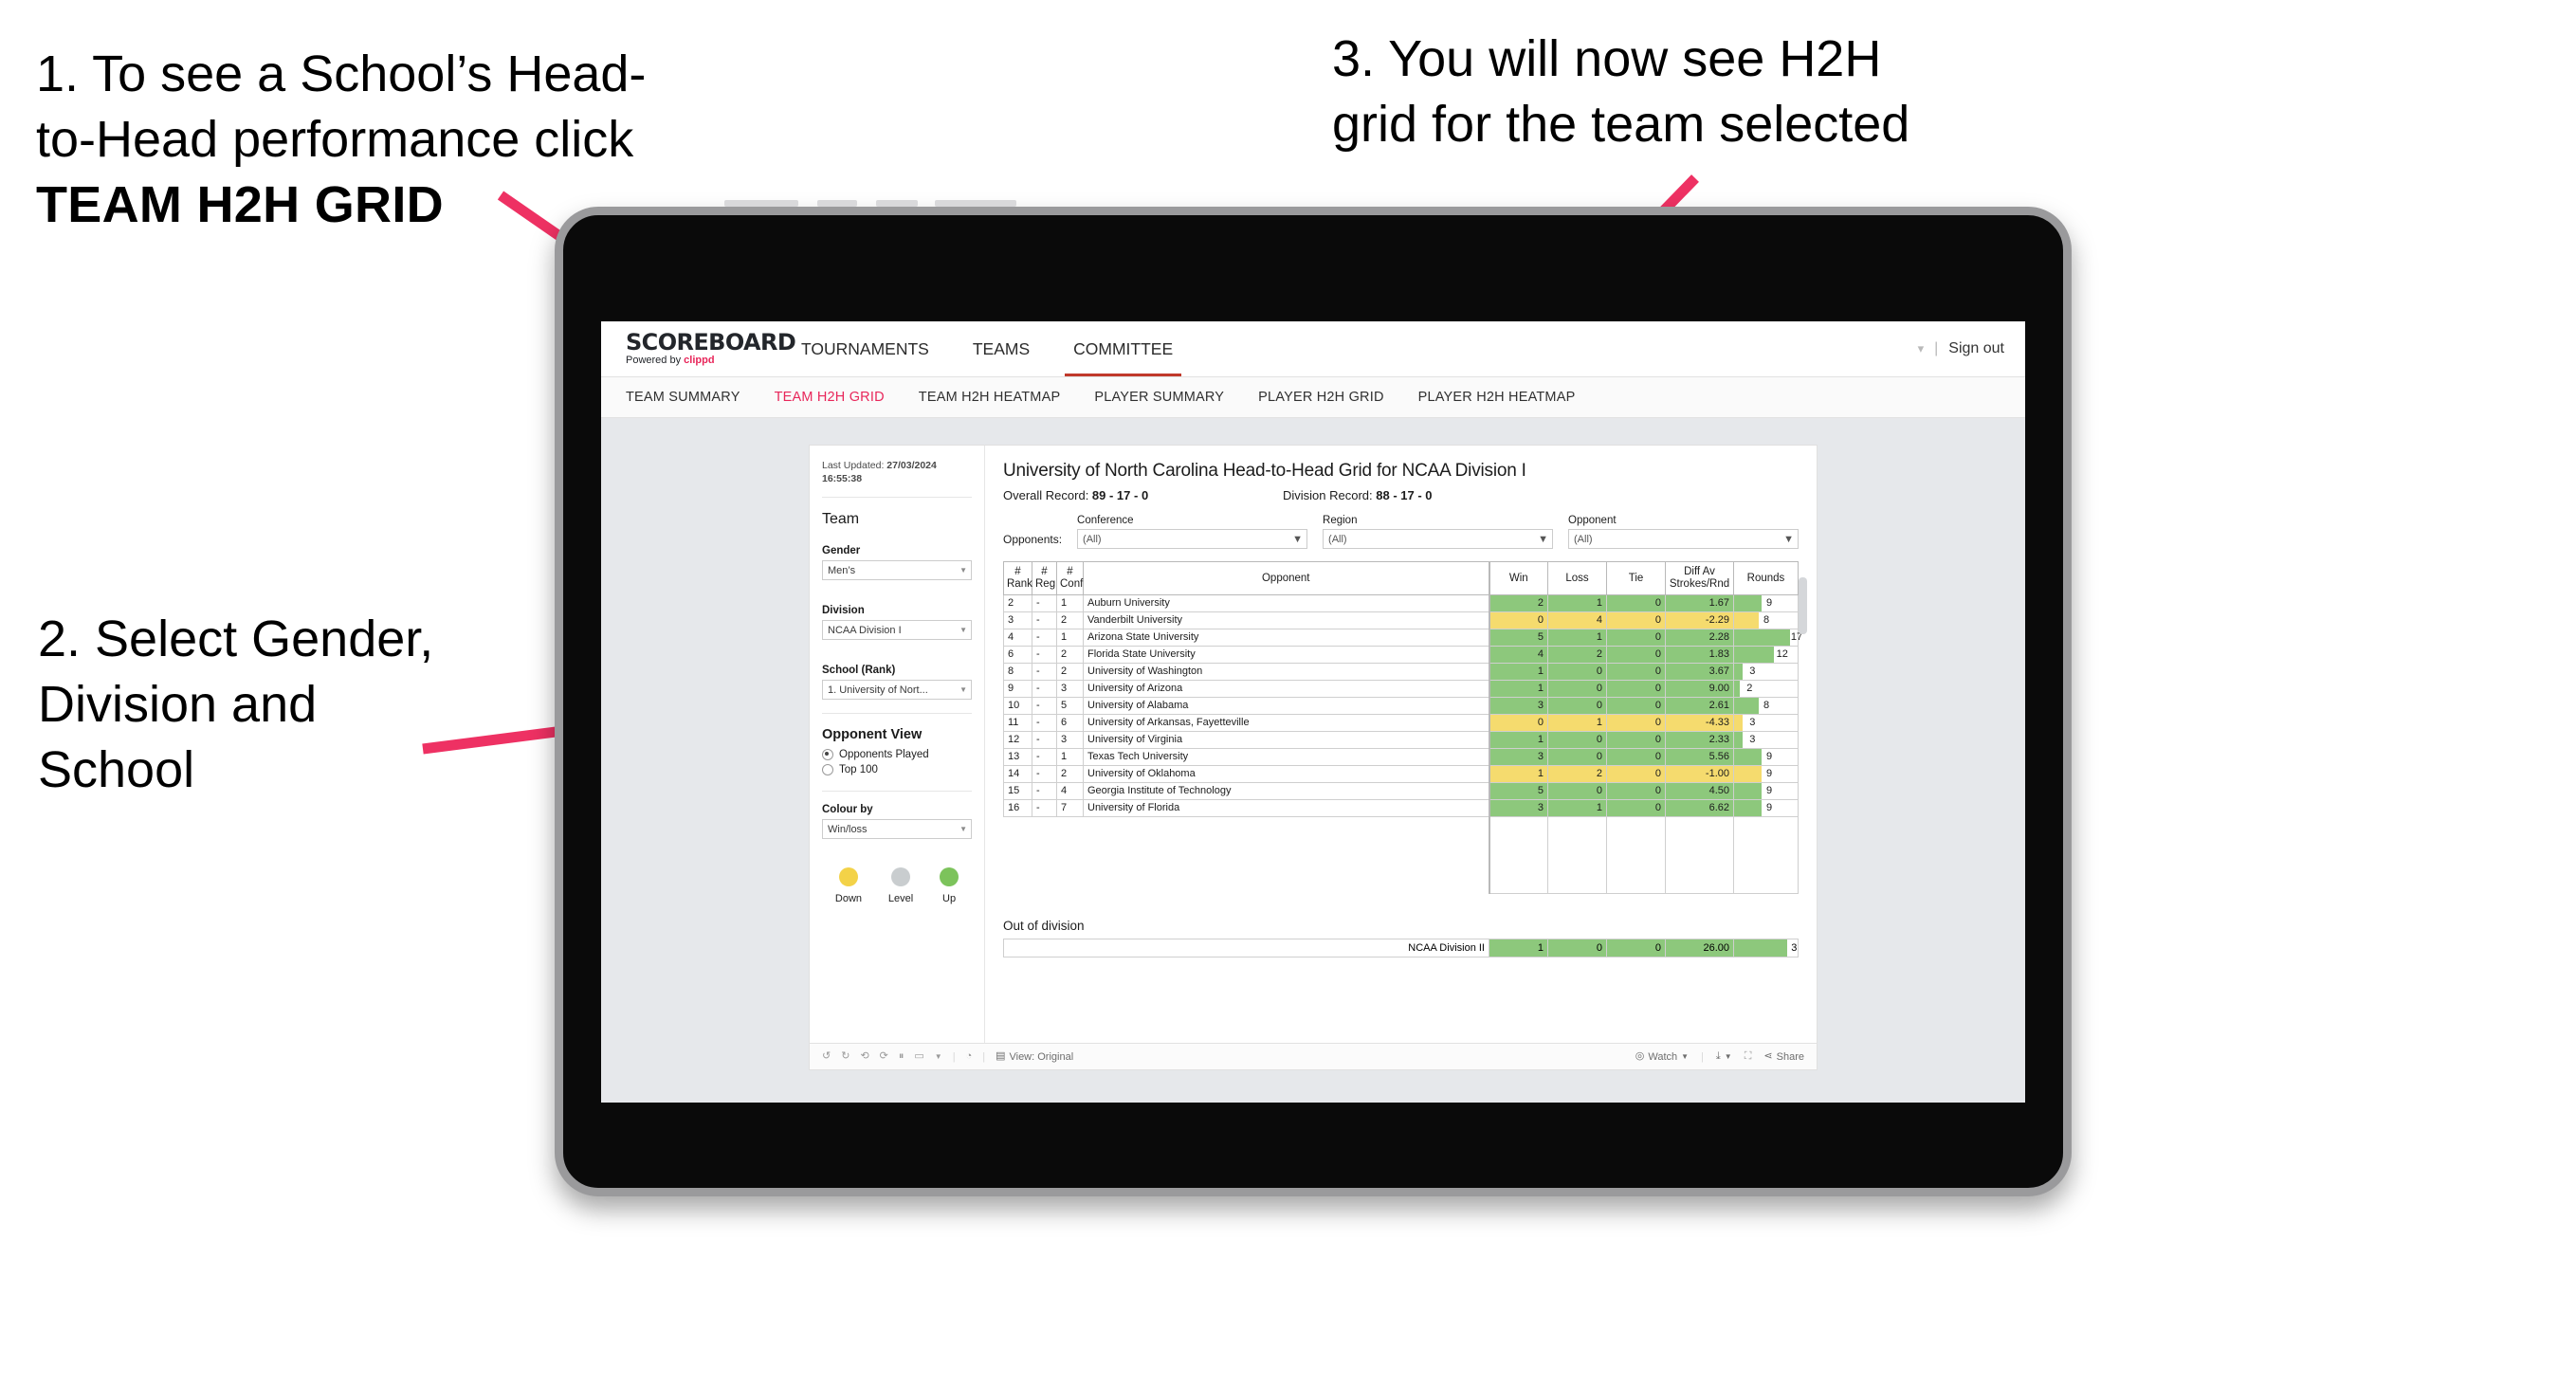 The image size is (2576, 1386). Describe the element at coordinates (1577, 792) in the screenshot. I see `cell-loss: 0` at that location.